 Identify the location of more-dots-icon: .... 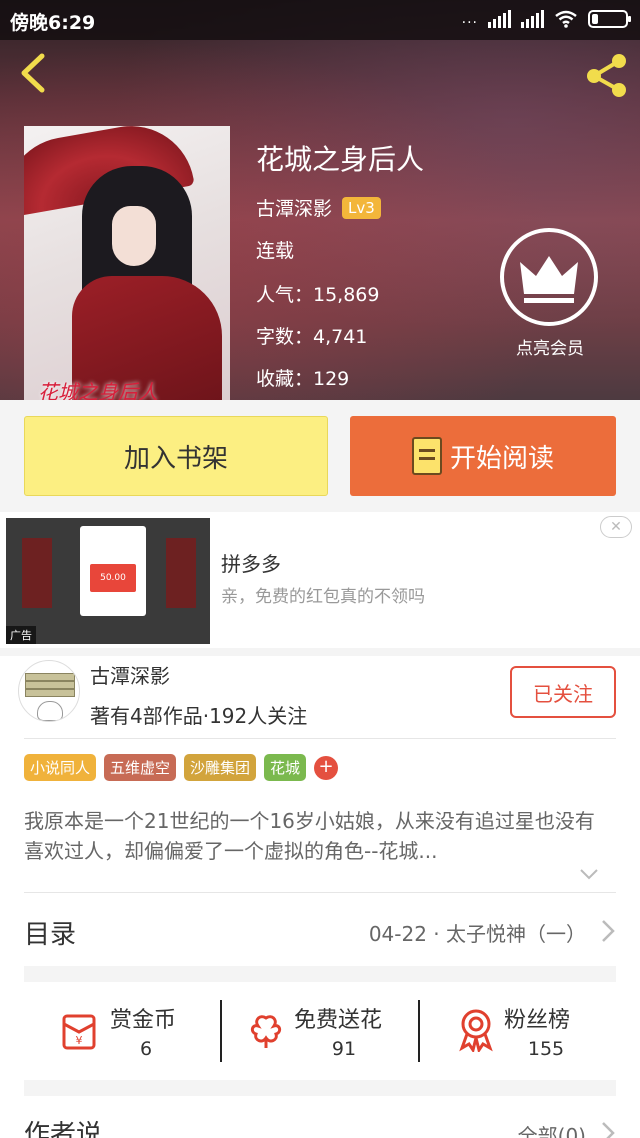
(469, 19).